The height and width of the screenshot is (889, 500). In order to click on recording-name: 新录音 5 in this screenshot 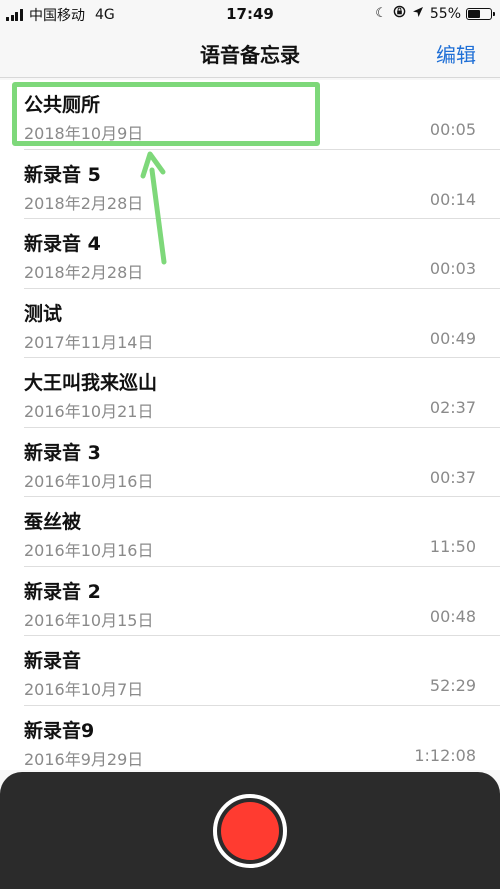, I will do `click(62, 174)`.